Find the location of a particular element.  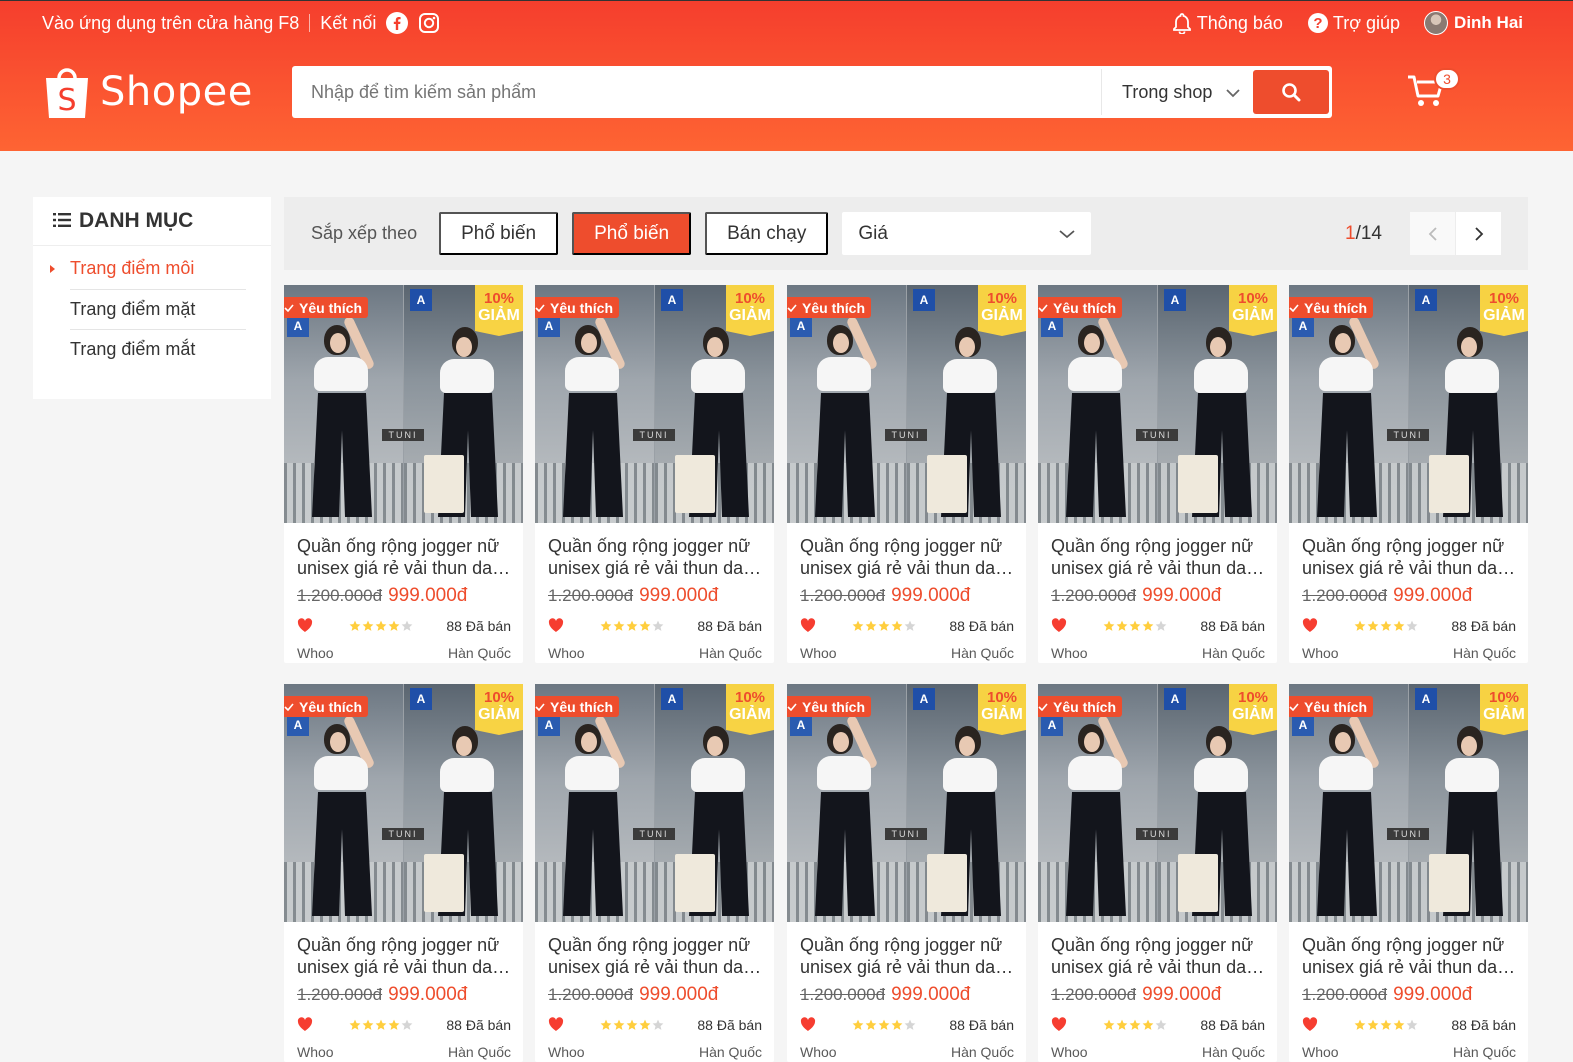

category-heading-label: DANH MỤC is located at coordinates (136, 220).